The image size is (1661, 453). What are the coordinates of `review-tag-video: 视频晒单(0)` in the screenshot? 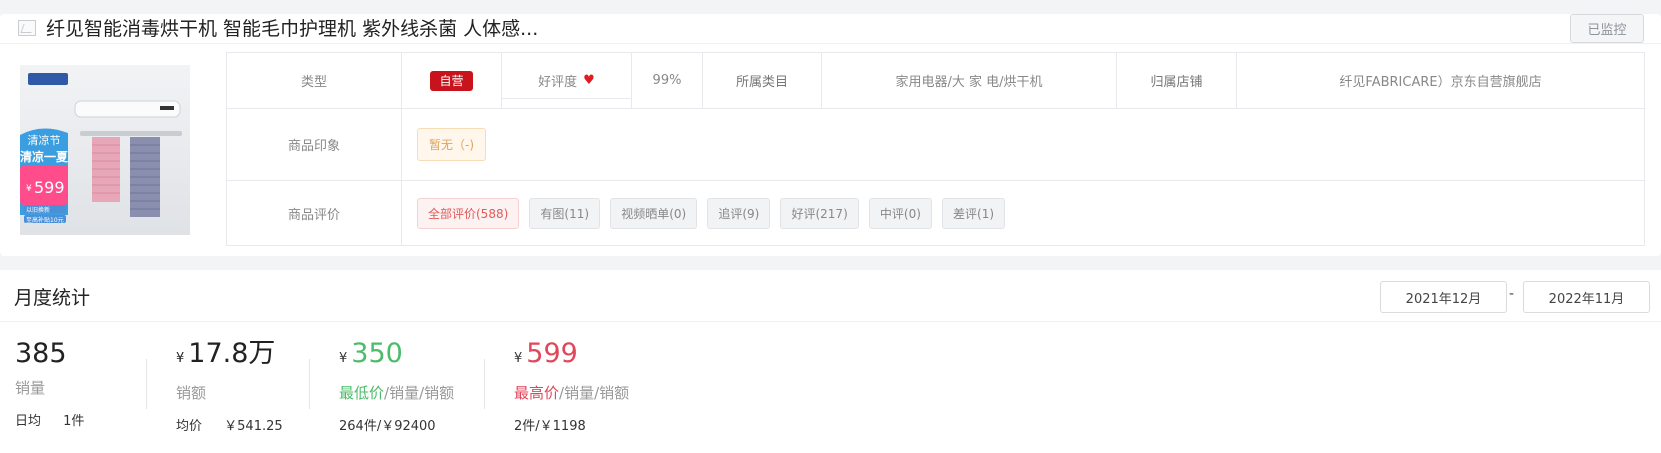 It's located at (654, 213).